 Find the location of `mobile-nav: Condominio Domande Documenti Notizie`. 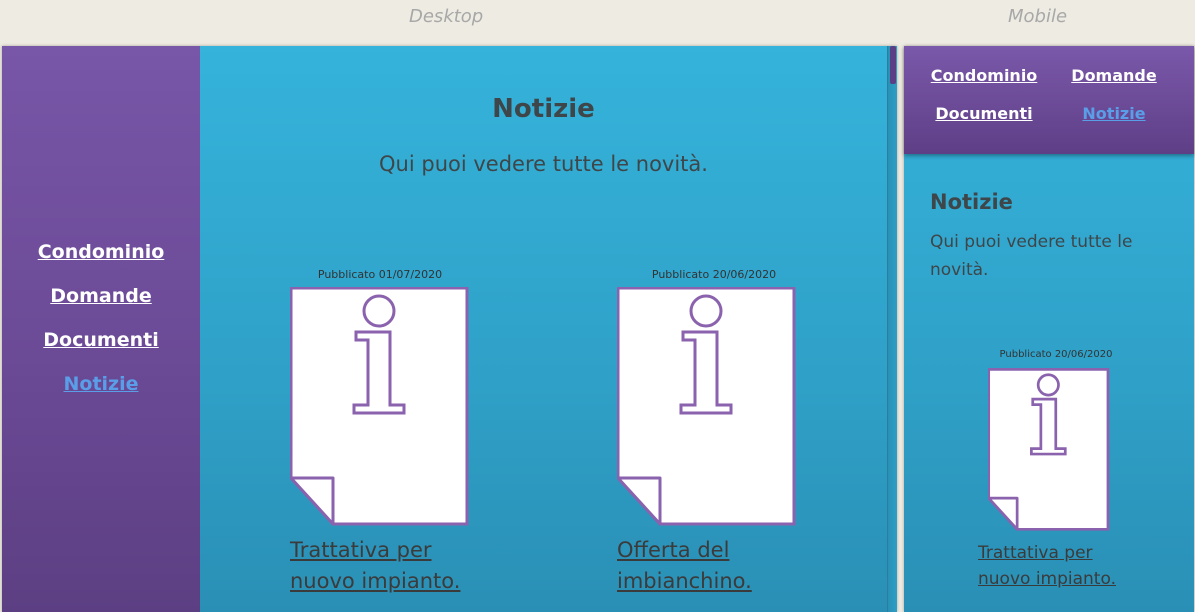

mobile-nav: Condominio Domande Documenti Notizie is located at coordinates (1049, 95).